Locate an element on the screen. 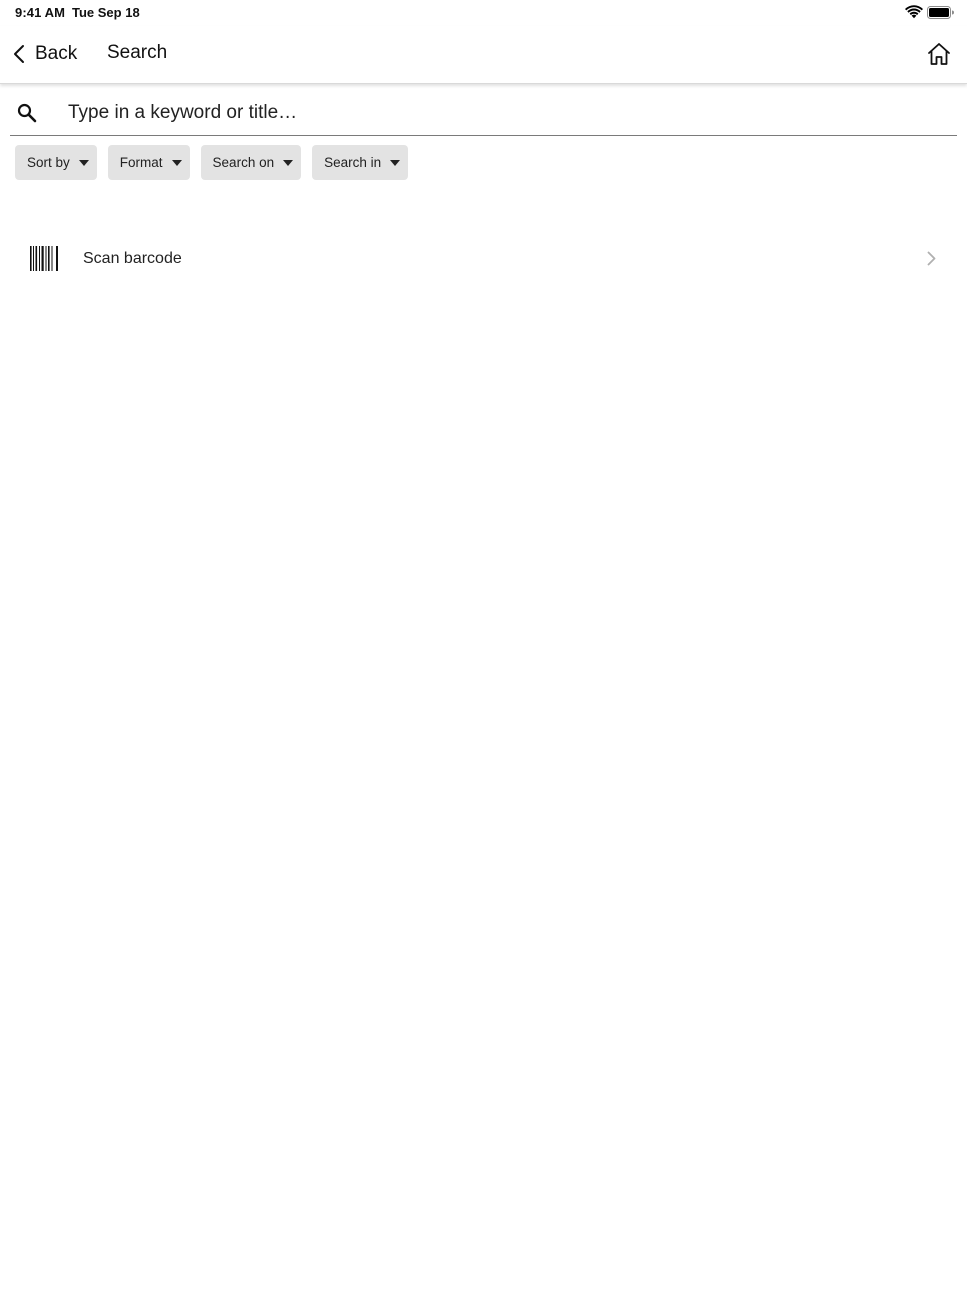  back-button: Back is located at coordinates (44, 54).